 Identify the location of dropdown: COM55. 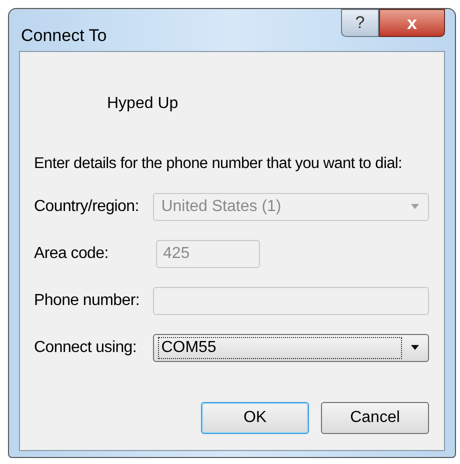
(291, 348).